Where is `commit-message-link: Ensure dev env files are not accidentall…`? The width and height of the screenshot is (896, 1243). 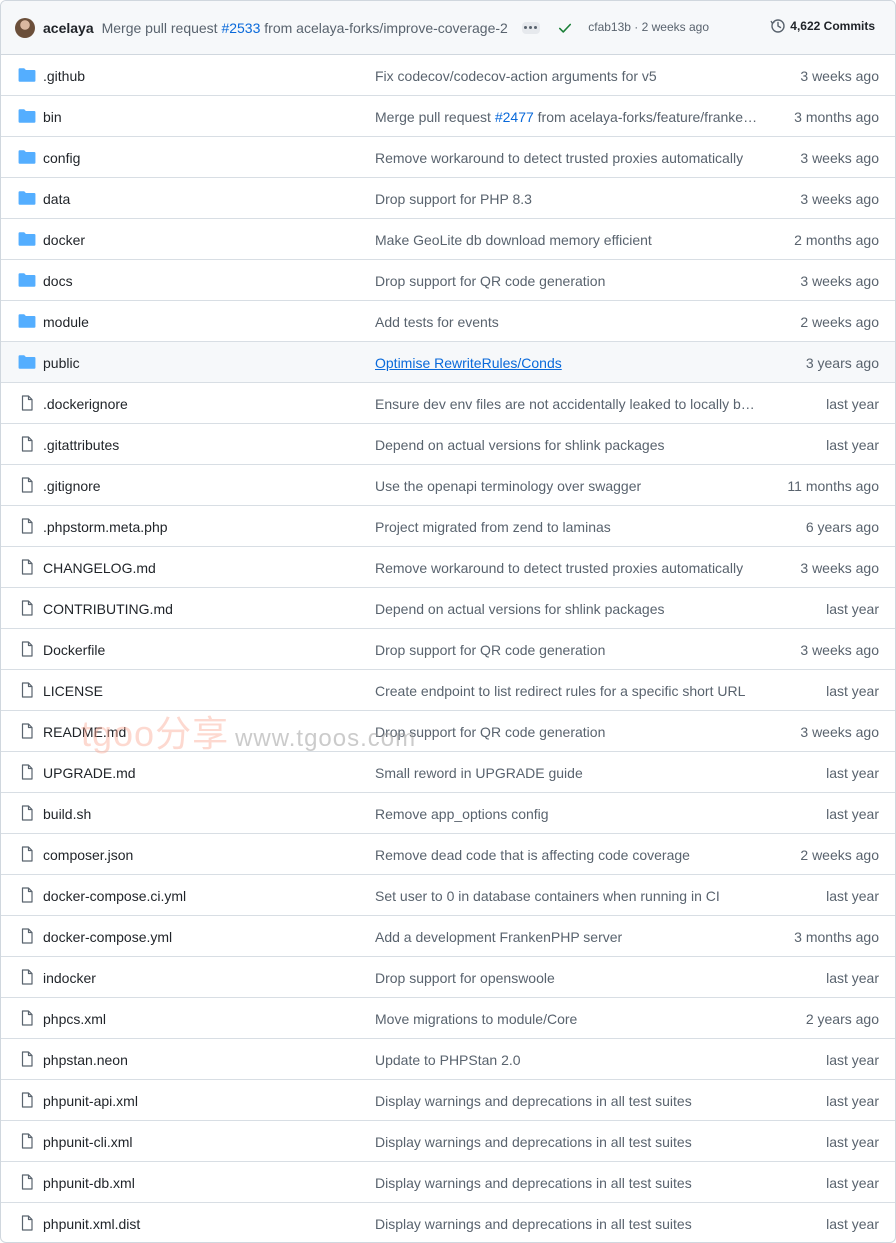
commit-message-link: Ensure dev env files are not accidentall… is located at coordinates (567, 404).